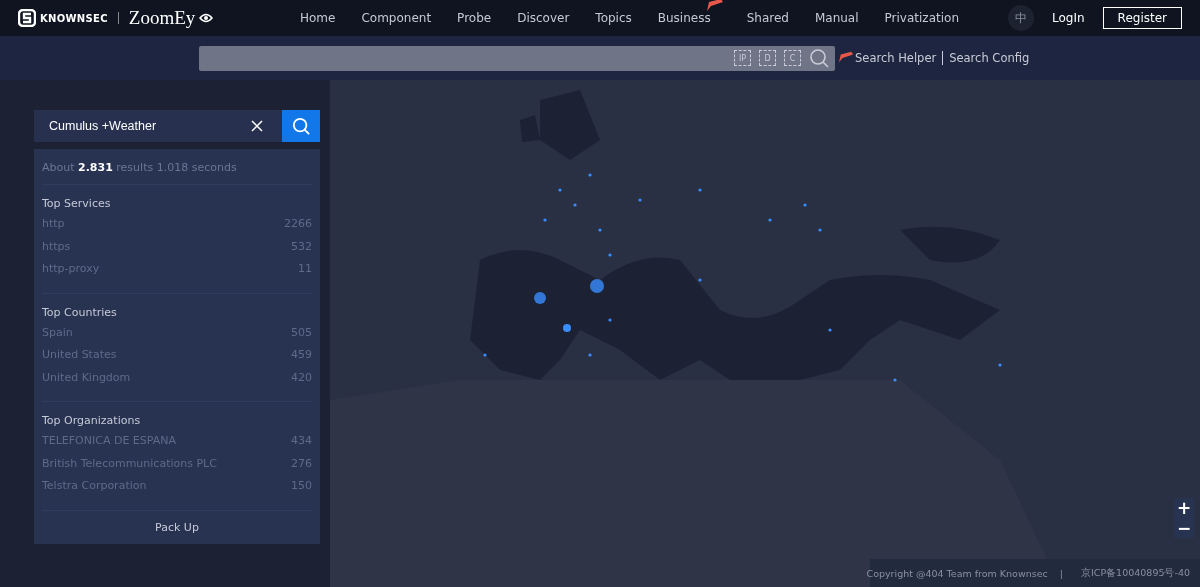 This screenshot has width=1200, height=587. Describe the element at coordinates (264, 126) in the screenshot. I see `clear-button` at that location.